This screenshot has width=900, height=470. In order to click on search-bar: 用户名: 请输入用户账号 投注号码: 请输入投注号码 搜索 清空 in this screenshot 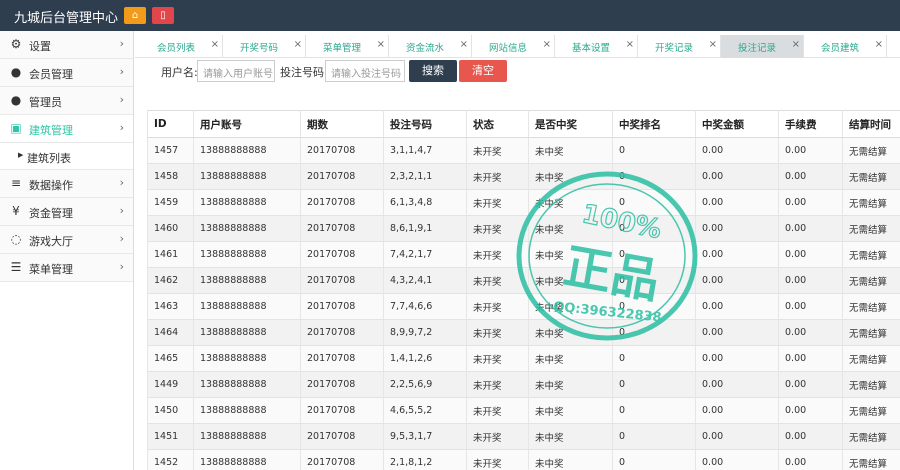, I will do `click(517, 72)`.